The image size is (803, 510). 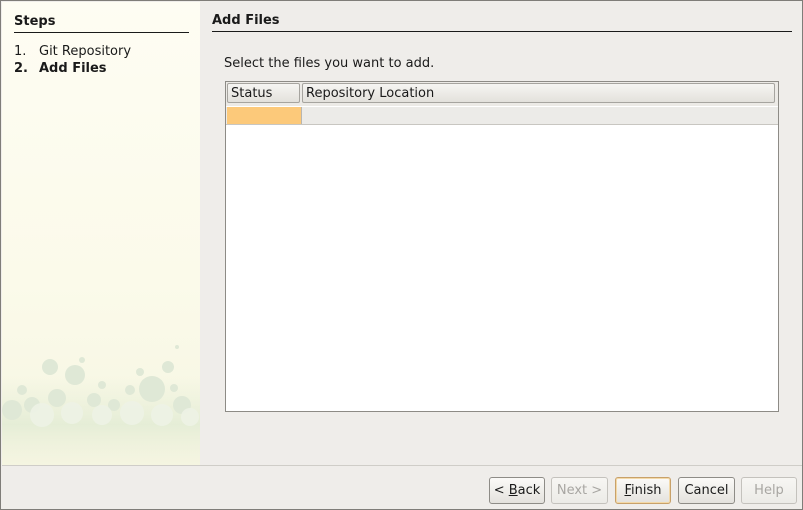 I want to click on status-cell, so click(x=264, y=115).